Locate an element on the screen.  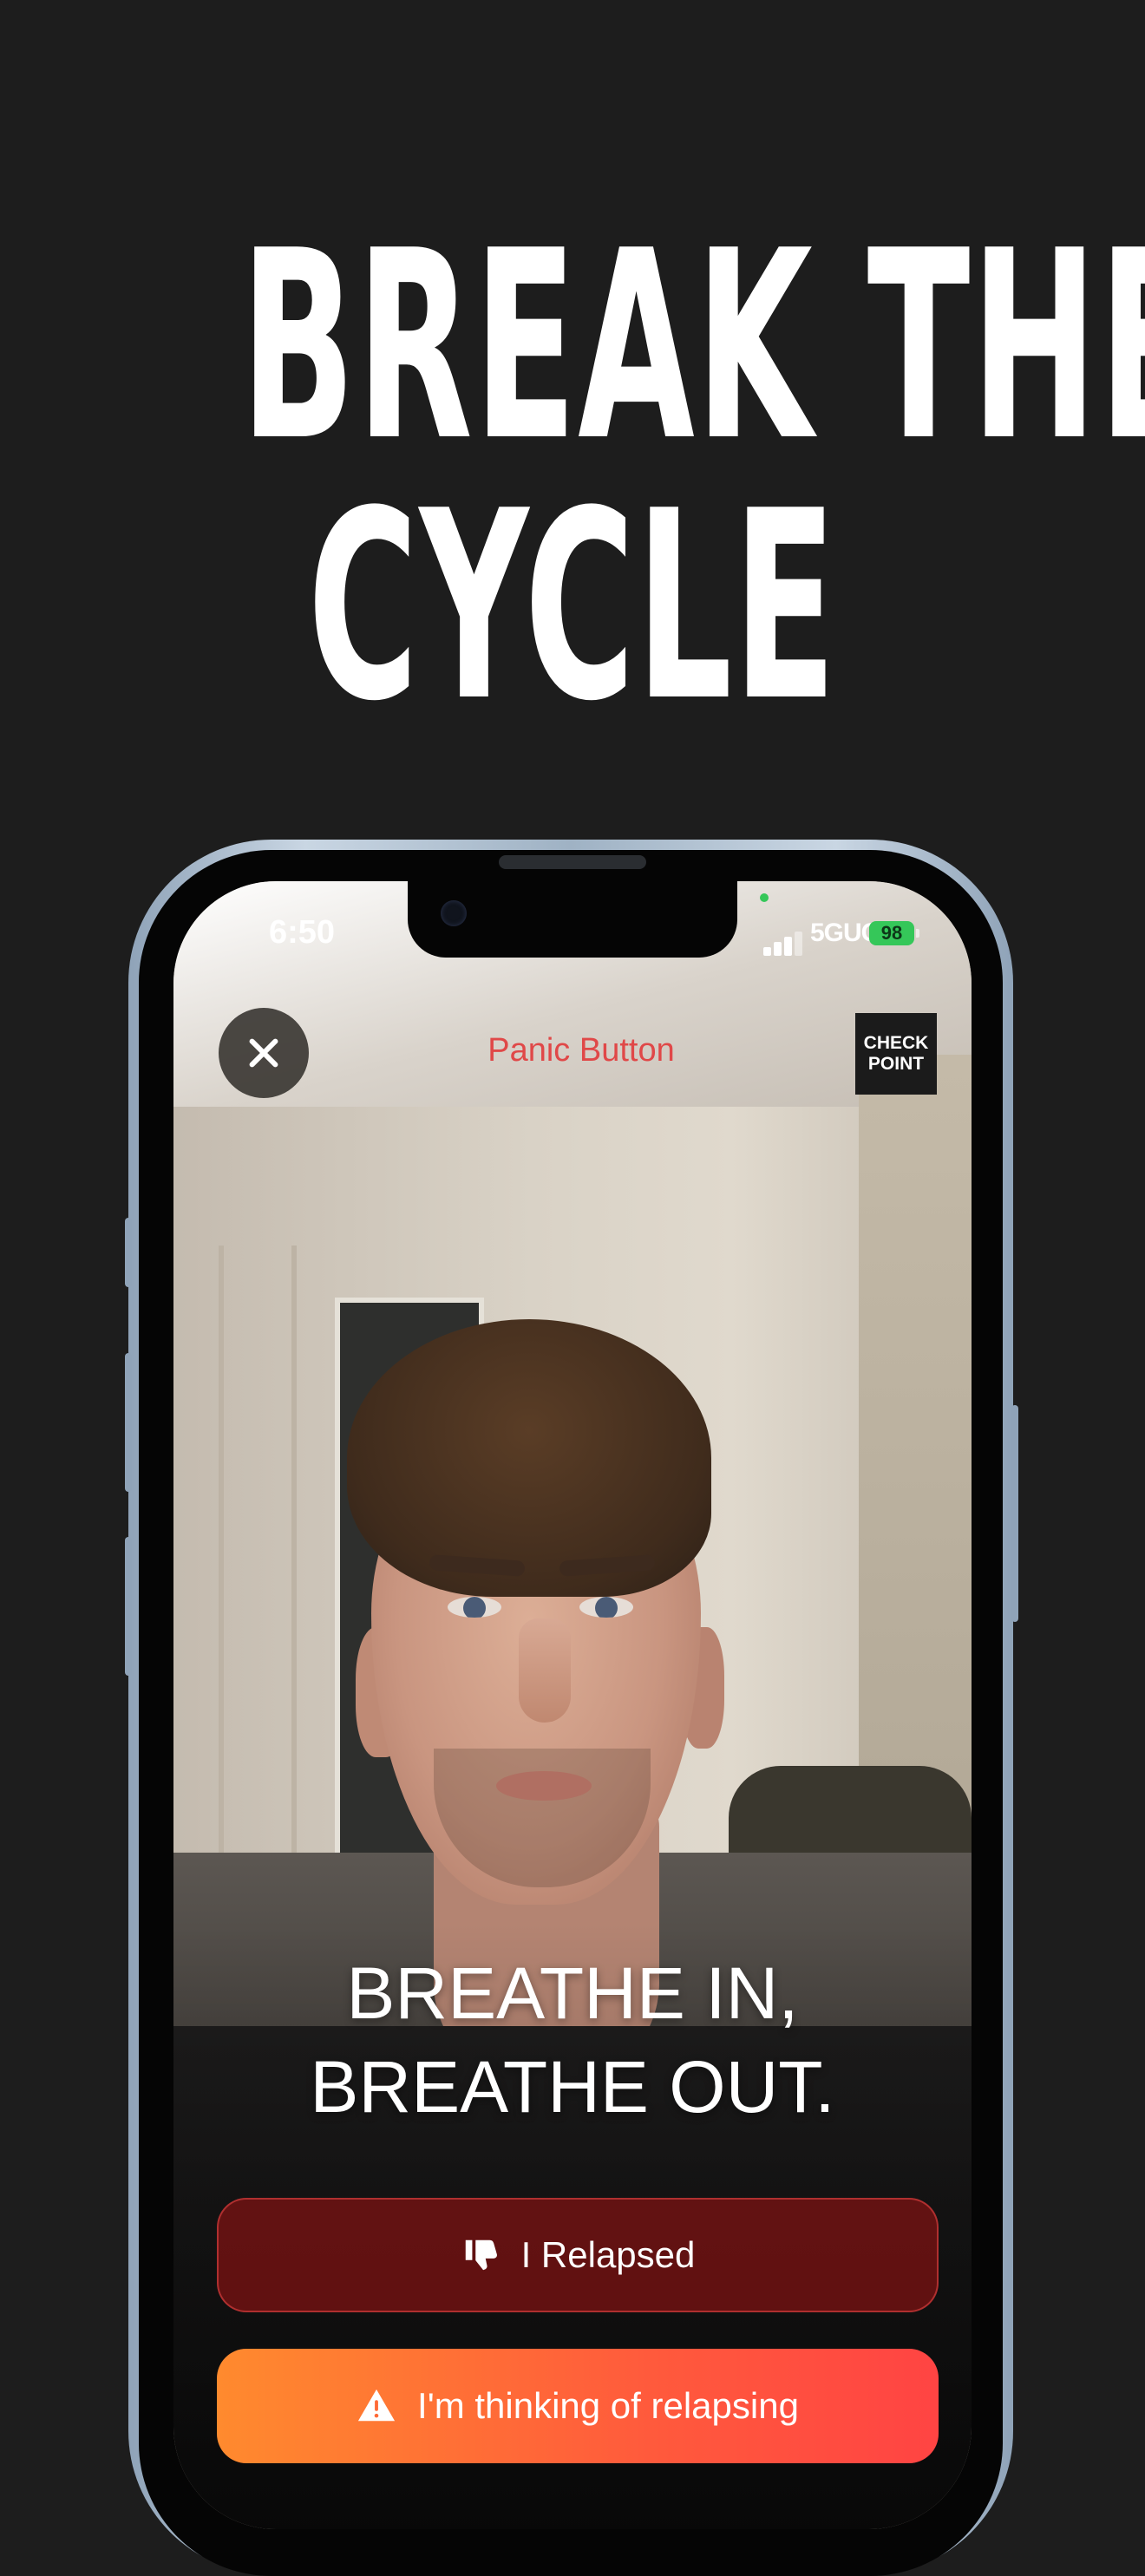
status-time: 6:50 is located at coordinates (302, 932).